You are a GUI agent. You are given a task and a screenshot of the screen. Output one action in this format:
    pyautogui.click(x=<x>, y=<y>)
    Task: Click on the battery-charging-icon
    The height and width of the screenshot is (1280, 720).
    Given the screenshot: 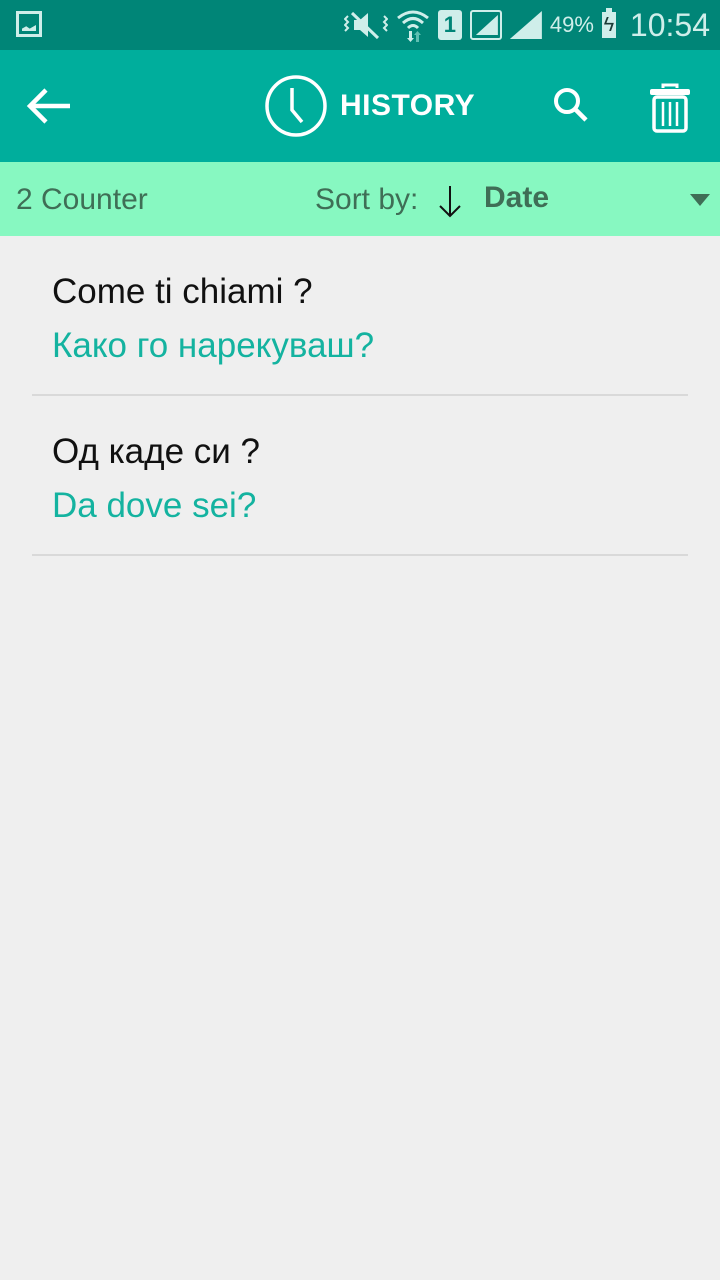 What is the action you would take?
    pyautogui.click(x=608, y=23)
    